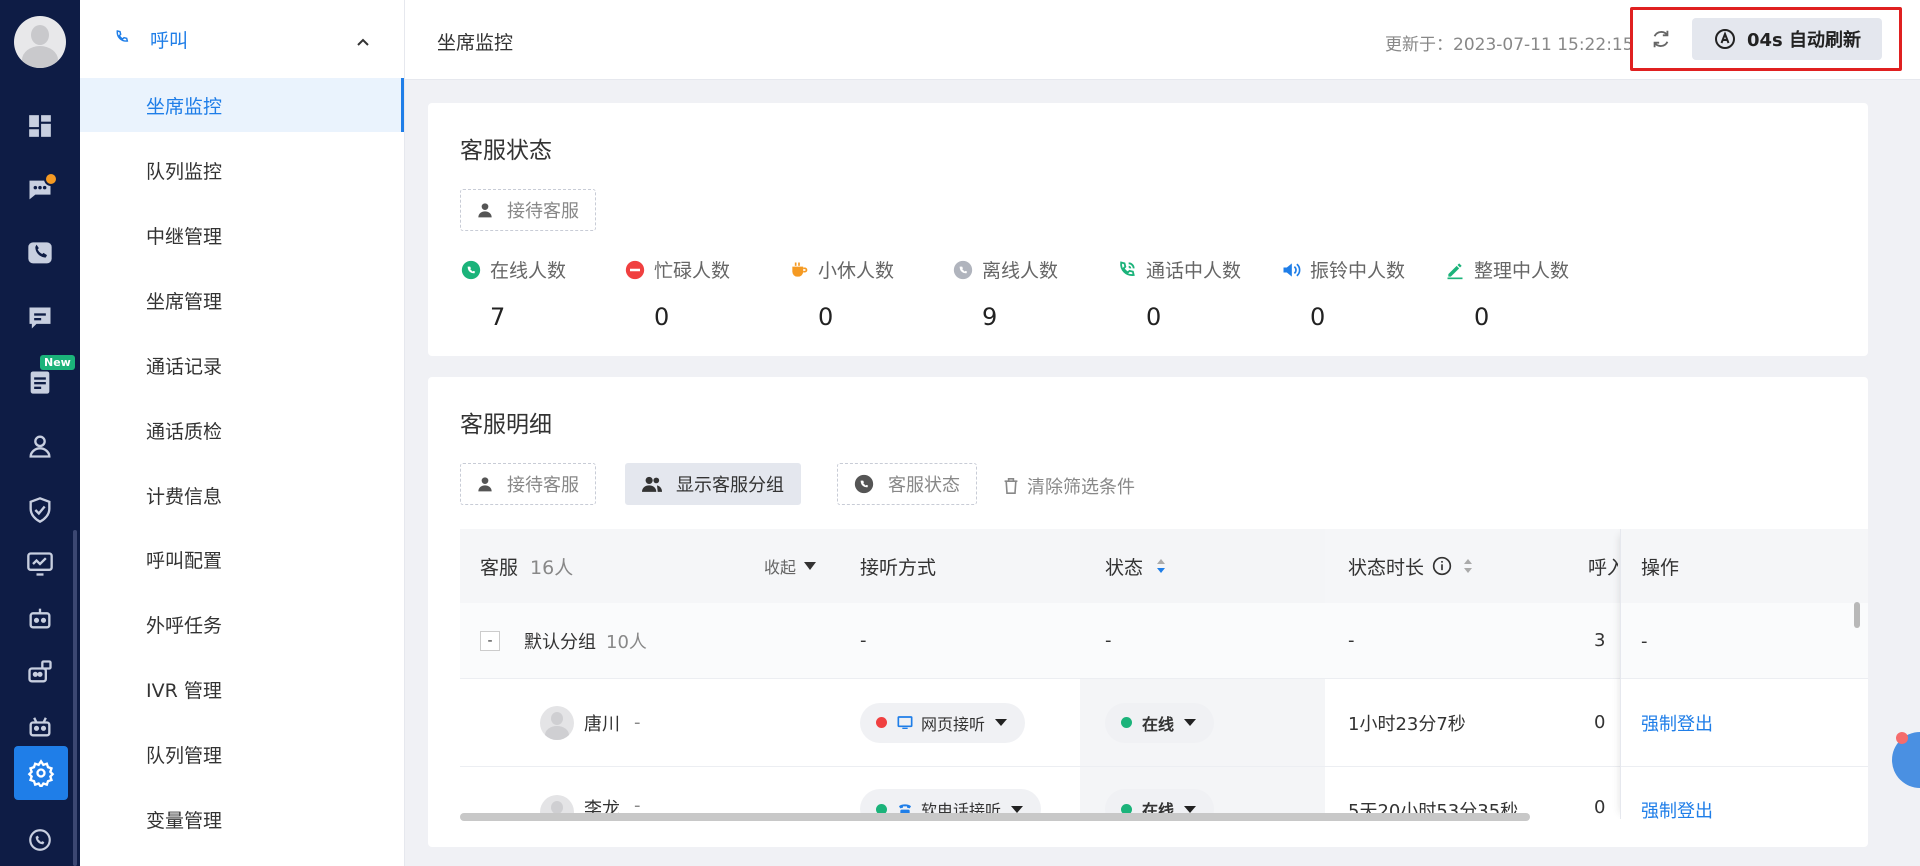 The width and height of the screenshot is (1920, 866). What do you see at coordinates (1442, 566) in the screenshot?
I see `info-icon` at bounding box center [1442, 566].